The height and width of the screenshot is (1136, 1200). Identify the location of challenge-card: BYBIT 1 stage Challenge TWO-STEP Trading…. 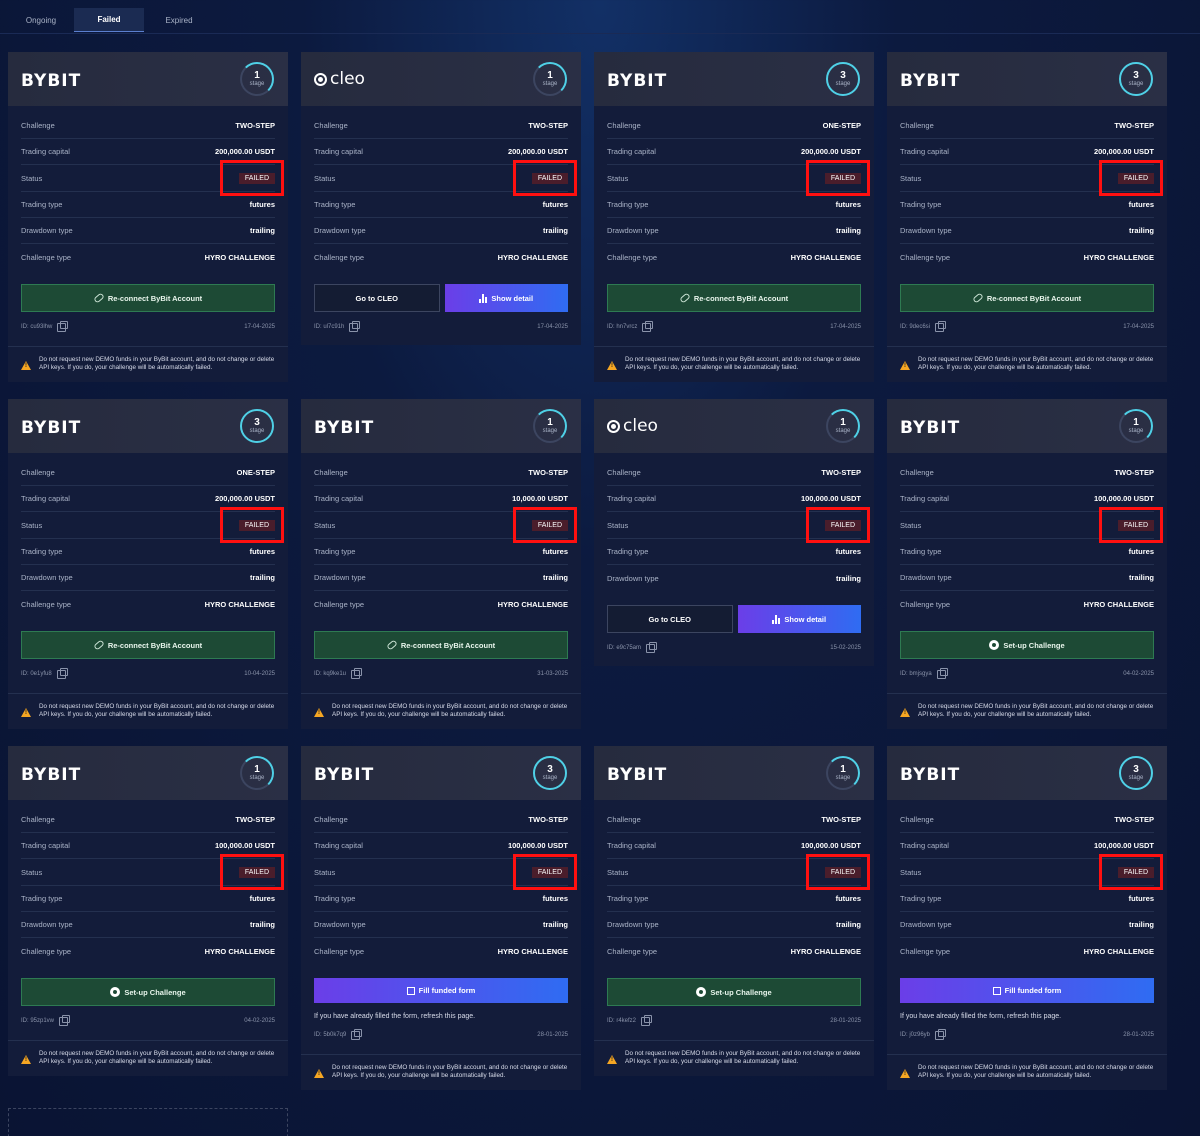
(148, 911).